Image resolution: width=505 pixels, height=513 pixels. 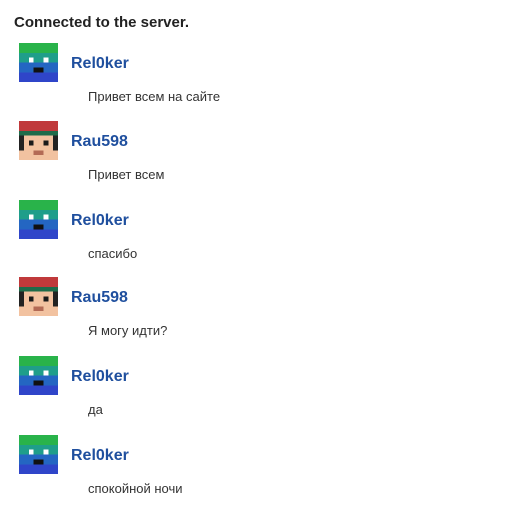 What do you see at coordinates (102, 22) in the screenshot?
I see `connection-status: Connected to the server.` at bounding box center [102, 22].